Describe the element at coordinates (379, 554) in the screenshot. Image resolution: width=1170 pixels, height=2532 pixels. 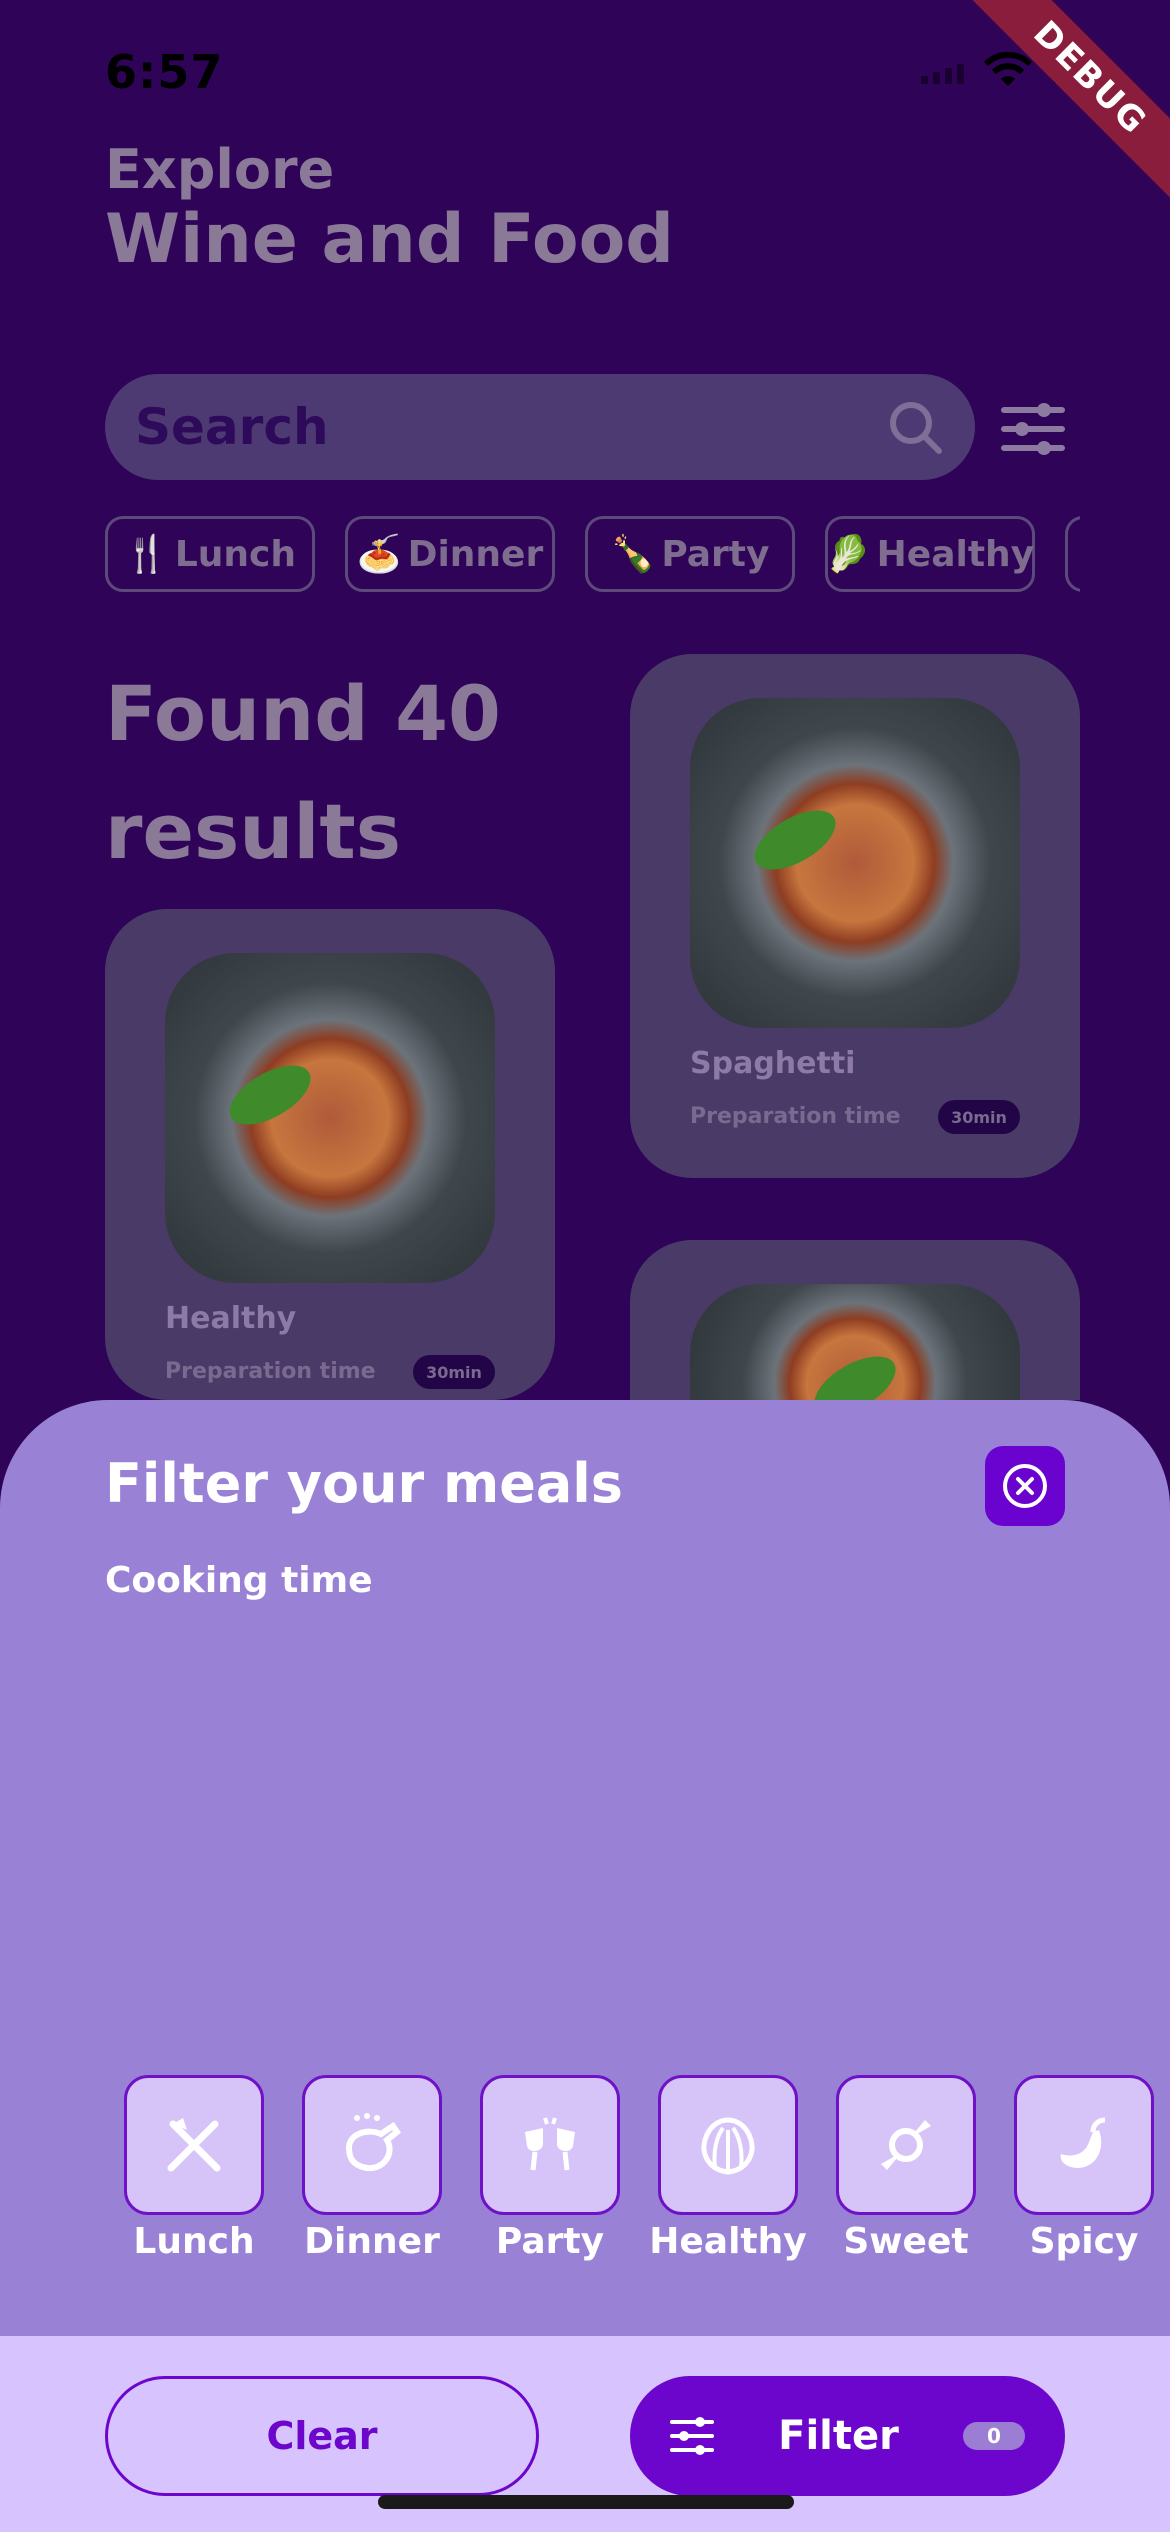
I see `chip-emoji: 🍝` at that location.